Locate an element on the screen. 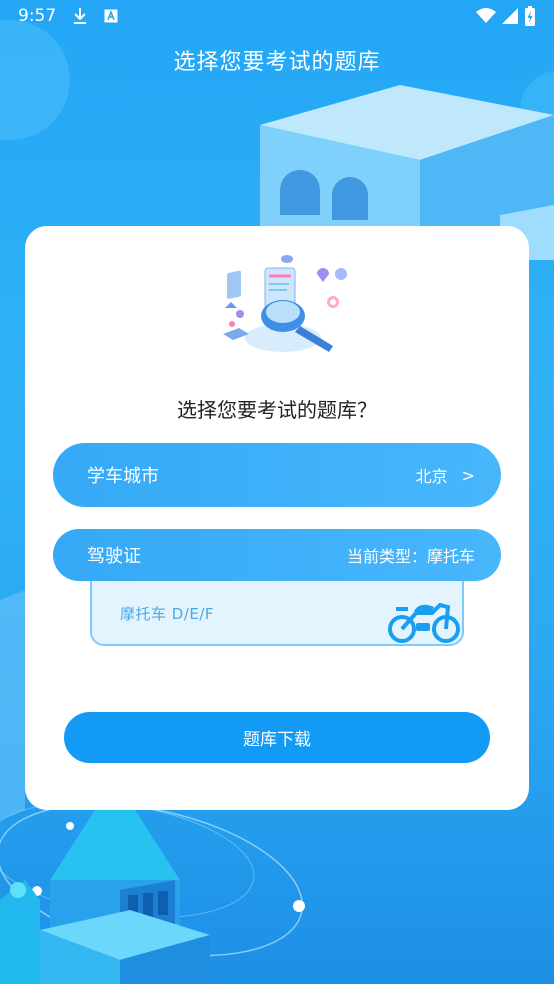 This screenshot has height=984, width=554. license-row-label: 驾驶证 is located at coordinates (114, 556).